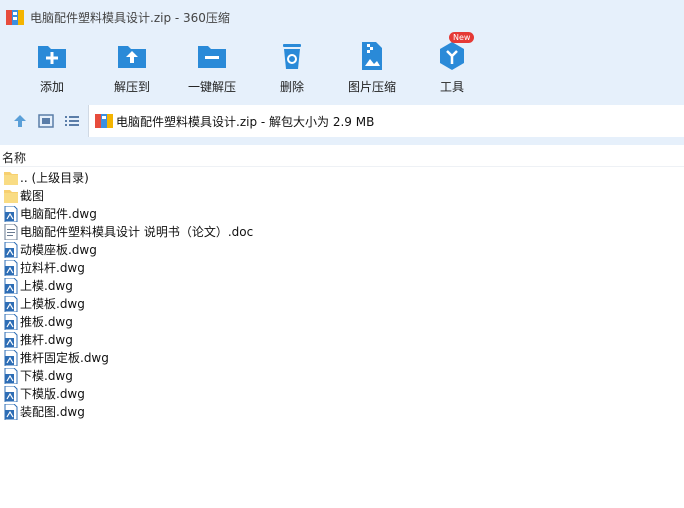 The height and width of the screenshot is (508, 684). I want to click on file-name: 电脑配件.dwg, so click(58, 214).